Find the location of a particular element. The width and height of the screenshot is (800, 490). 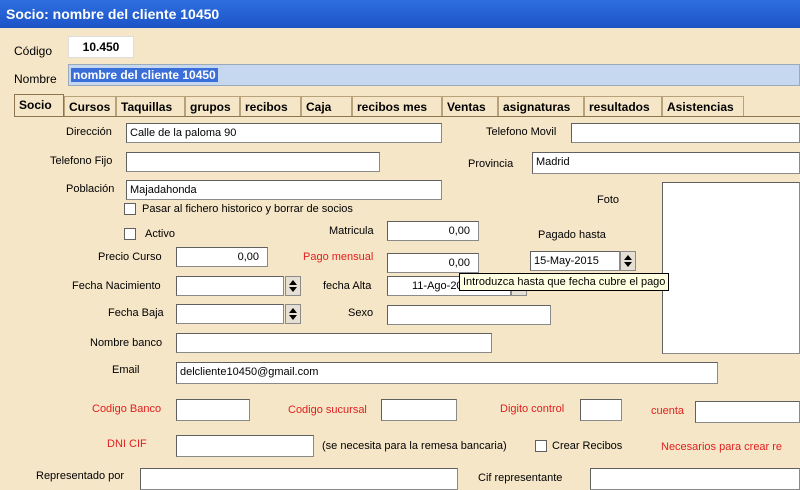

pago-mensual-field: 0,00 is located at coordinates (433, 263).